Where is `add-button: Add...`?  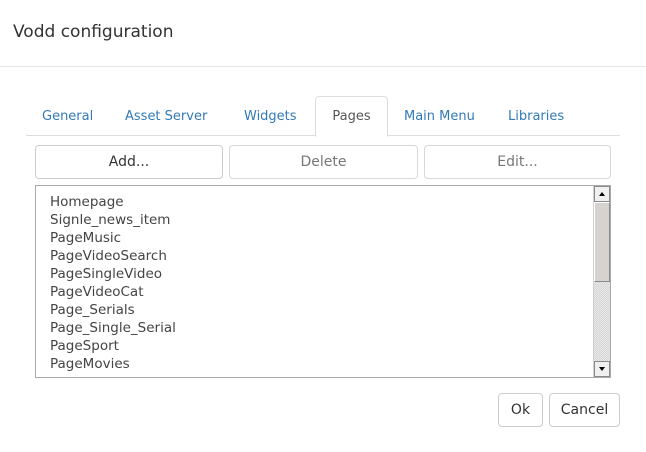 add-button: Add... is located at coordinates (129, 162).